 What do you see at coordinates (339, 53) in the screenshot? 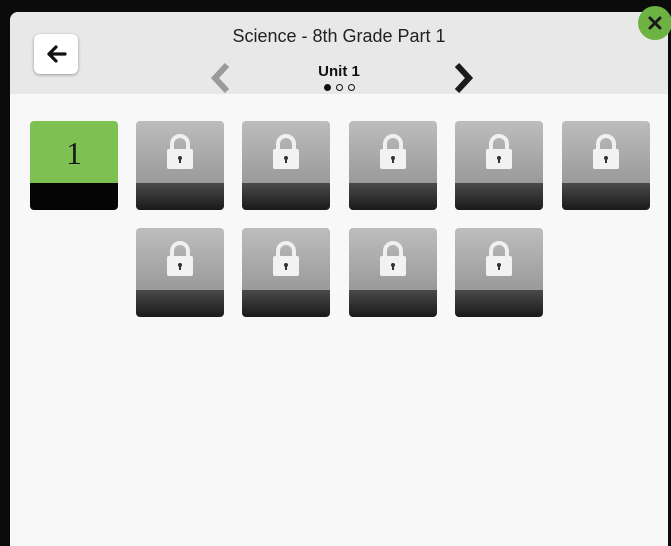
I see `dialog-header: Science - 8th Grade Part 1 Unit 1` at bounding box center [339, 53].